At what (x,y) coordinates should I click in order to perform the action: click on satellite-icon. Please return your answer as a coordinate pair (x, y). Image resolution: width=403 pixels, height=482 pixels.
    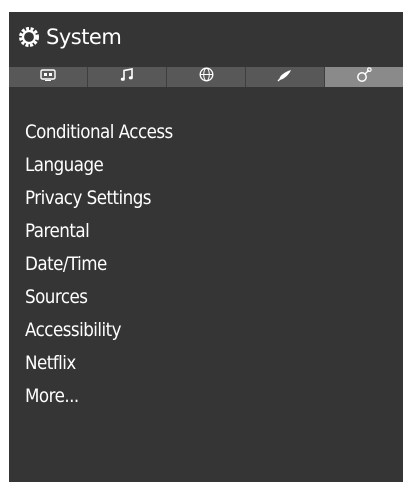
    Looking at the image, I should click on (285, 77).